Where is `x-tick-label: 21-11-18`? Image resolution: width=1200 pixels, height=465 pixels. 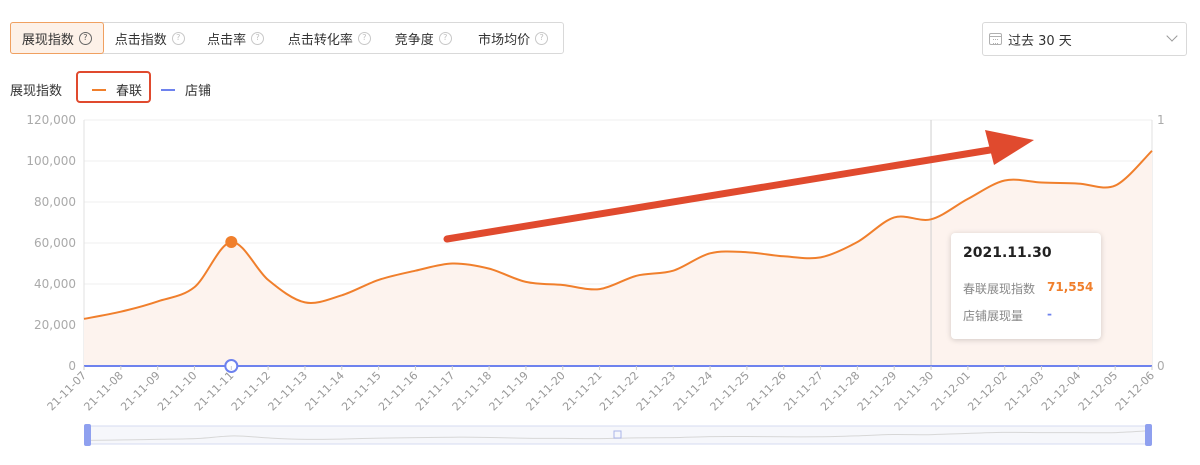
x-tick-label: 21-11-18 is located at coordinates (472, 391).